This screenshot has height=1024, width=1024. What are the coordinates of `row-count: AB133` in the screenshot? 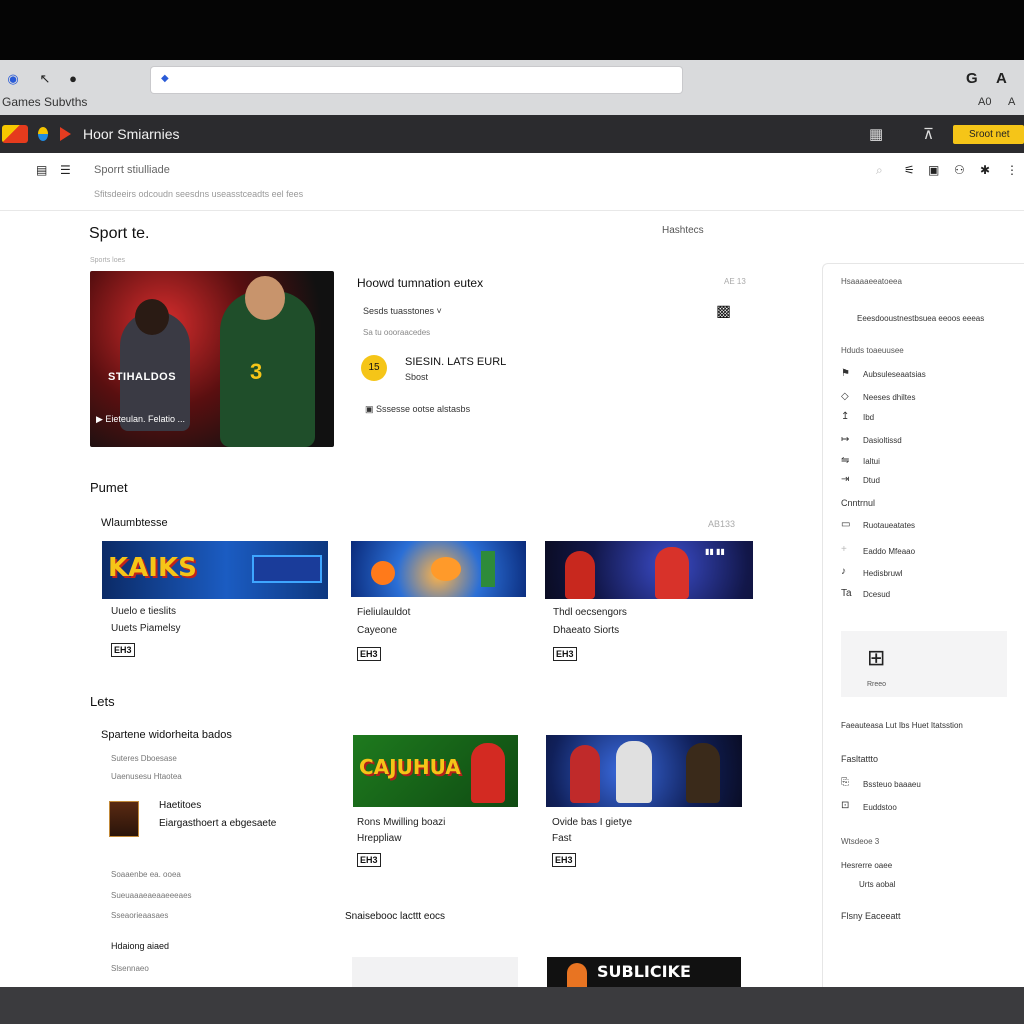 It's located at (722, 524).